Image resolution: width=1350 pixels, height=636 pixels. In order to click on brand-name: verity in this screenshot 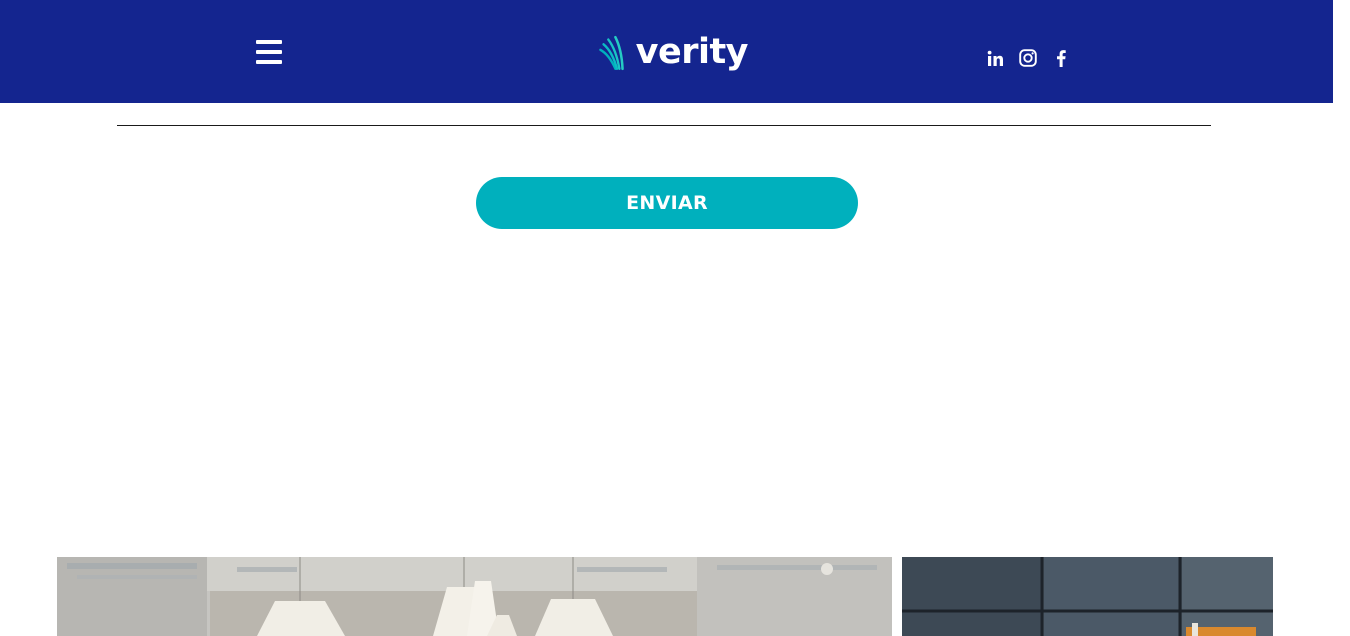, I will do `click(692, 51)`.